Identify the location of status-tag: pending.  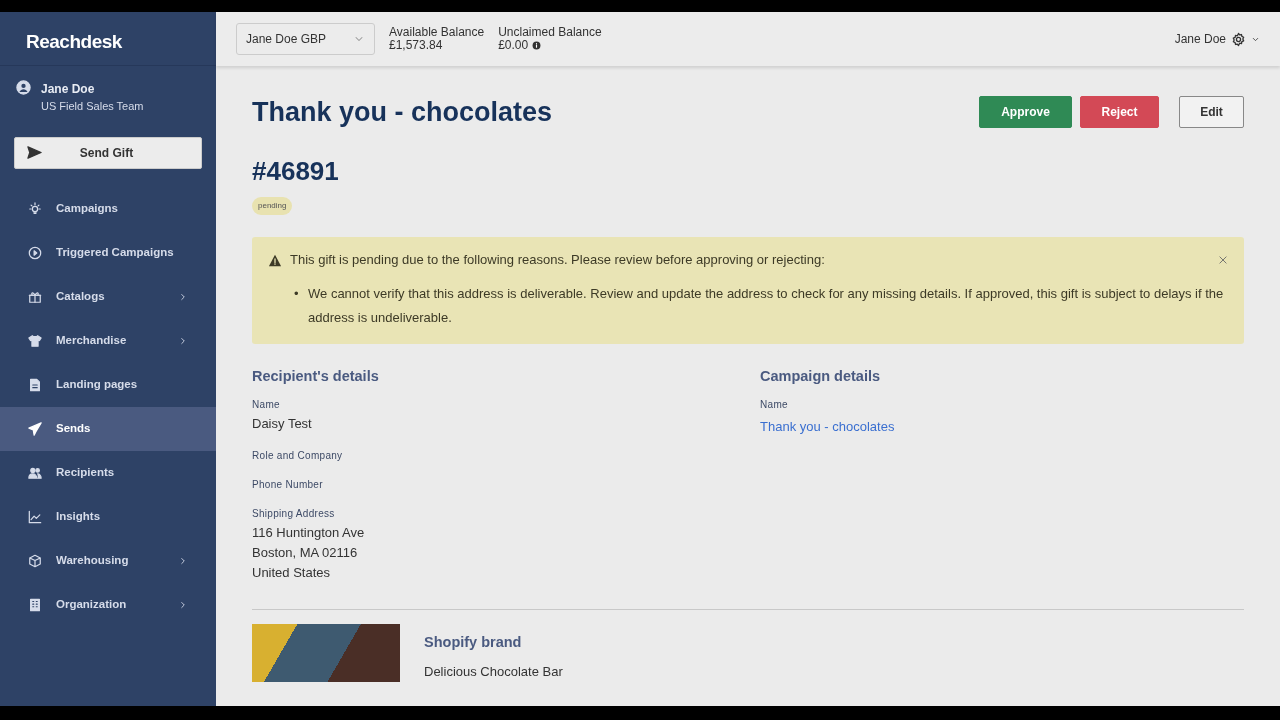
(272, 206).